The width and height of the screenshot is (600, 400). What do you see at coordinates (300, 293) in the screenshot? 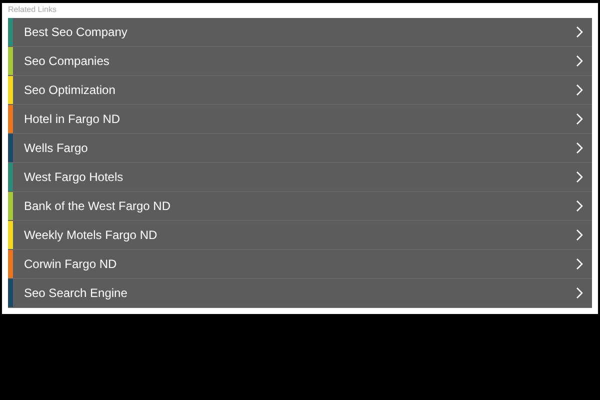
I see `link-item: Seo Search Engine` at bounding box center [300, 293].